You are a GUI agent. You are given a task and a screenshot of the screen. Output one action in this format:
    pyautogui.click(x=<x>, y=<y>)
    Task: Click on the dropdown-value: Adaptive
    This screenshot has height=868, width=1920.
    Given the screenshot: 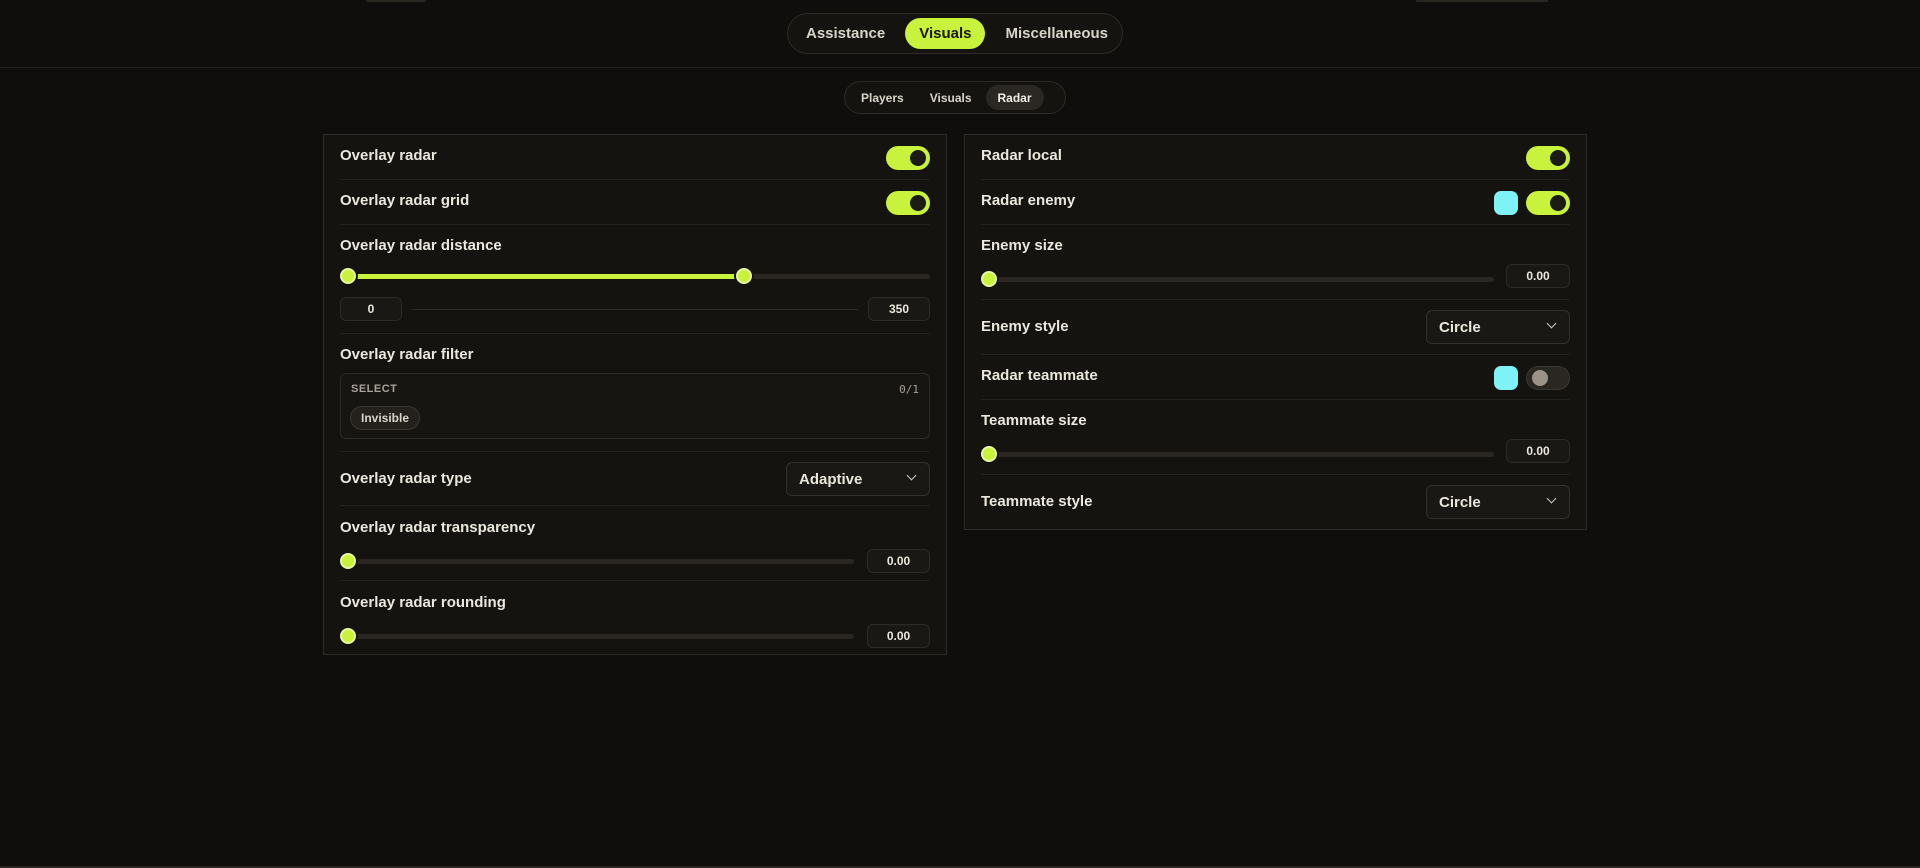 What is the action you would take?
    pyautogui.click(x=831, y=479)
    